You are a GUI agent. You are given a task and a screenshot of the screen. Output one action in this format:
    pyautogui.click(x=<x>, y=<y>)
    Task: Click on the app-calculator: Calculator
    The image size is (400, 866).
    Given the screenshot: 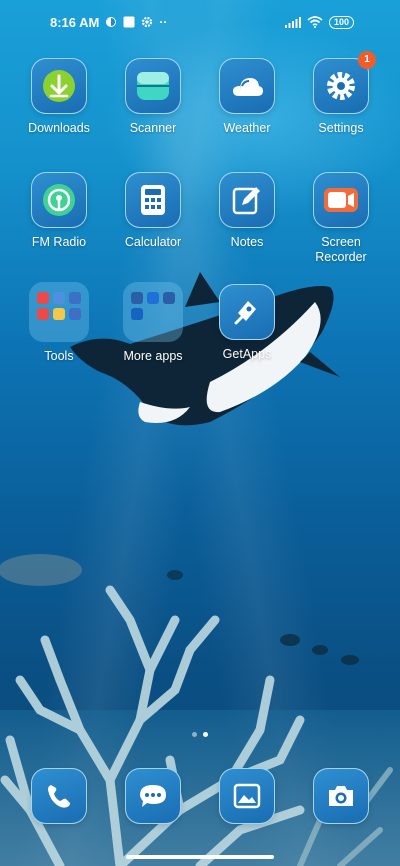 What is the action you would take?
    pyautogui.click(x=153, y=211)
    